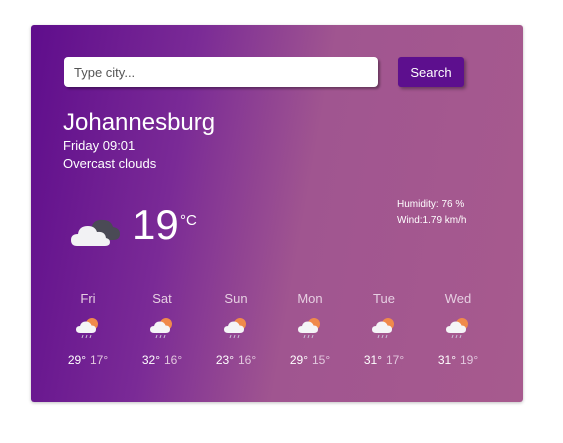 Image resolution: width=563 pixels, height=443 pixels. What do you see at coordinates (469, 360) in the screenshot?
I see `forecast-min-temp: 19°` at bounding box center [469, 360].